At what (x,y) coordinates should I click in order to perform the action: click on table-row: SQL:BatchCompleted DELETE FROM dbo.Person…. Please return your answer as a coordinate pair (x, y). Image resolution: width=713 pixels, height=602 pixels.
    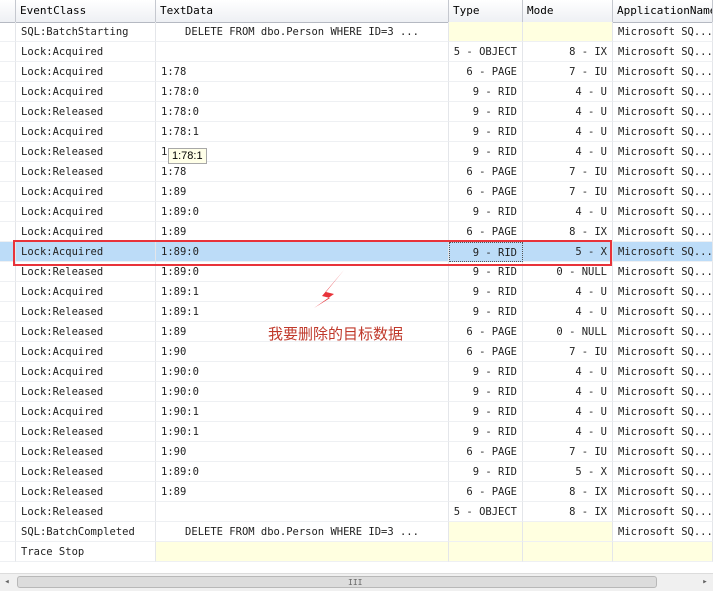
    Looking at the image, I should click on (356, 532).